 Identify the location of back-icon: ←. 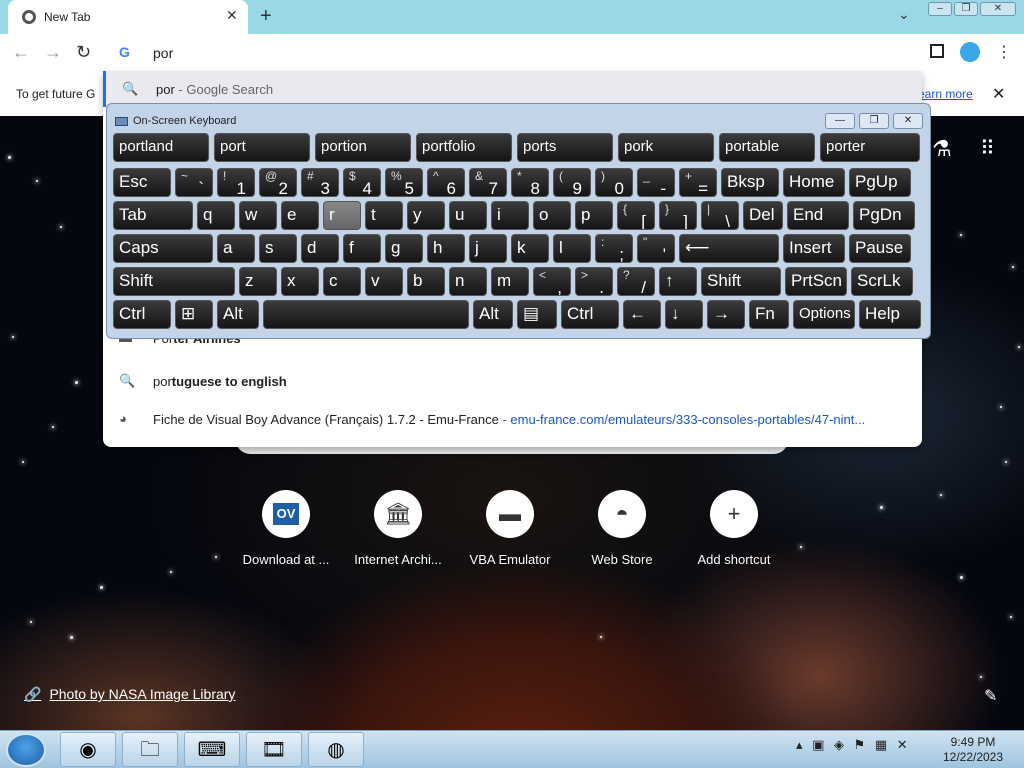
(21, 52).